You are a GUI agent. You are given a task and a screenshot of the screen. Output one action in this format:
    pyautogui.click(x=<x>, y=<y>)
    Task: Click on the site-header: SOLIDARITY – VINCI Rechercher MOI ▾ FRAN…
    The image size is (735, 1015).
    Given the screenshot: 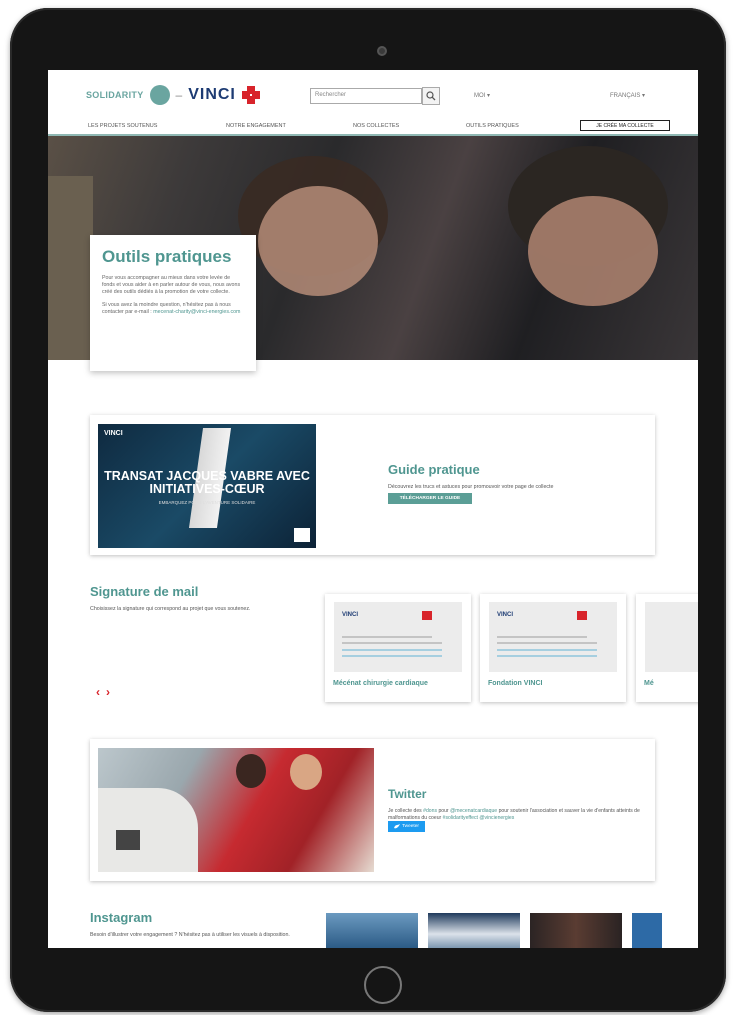 What is the action you would take?
    pyautogui.click(x=373, y=103)
    